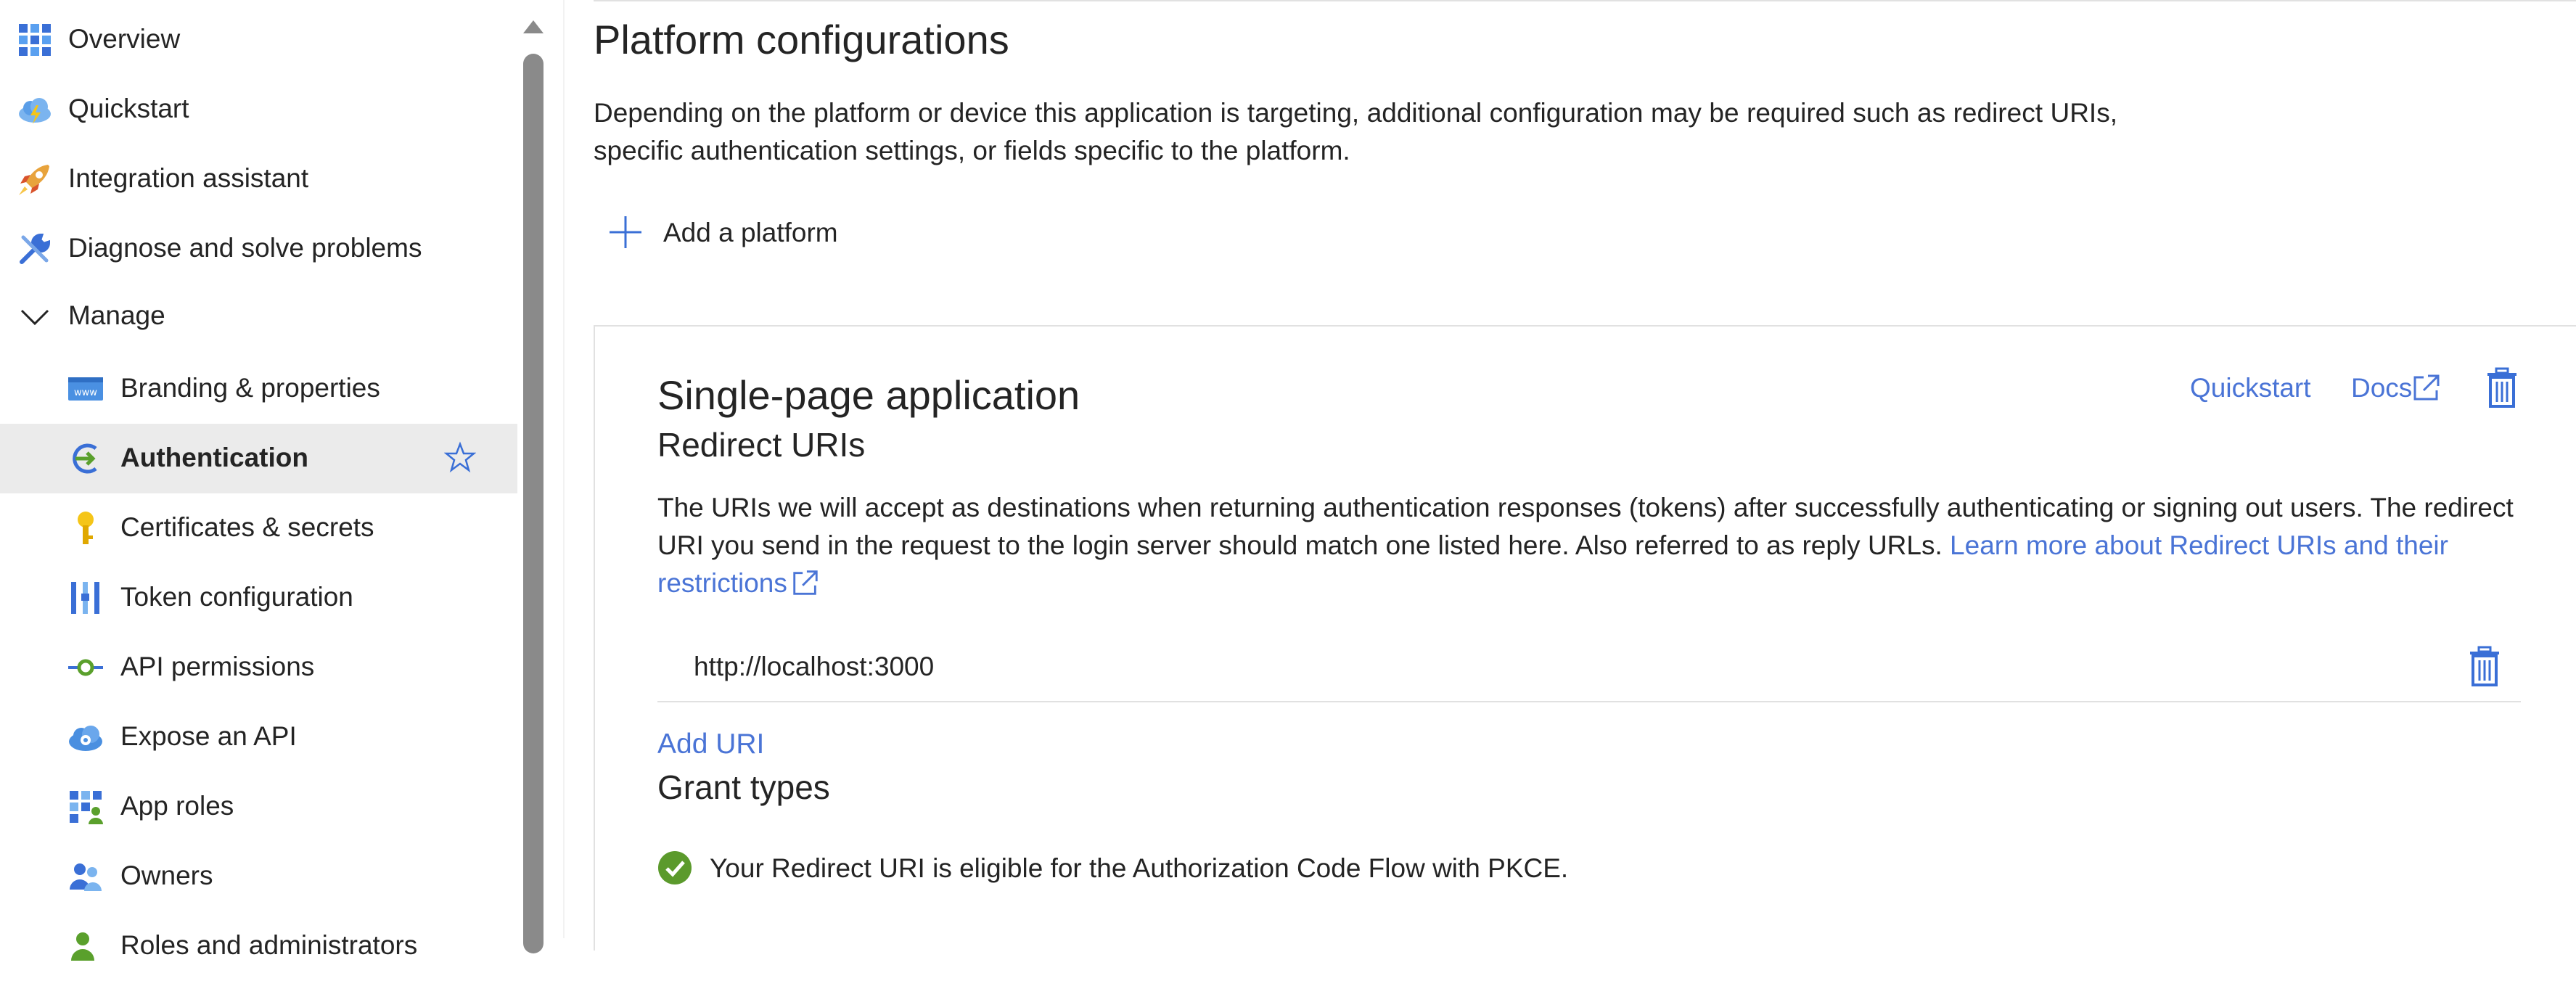 This screenshot has height=981, width=2576. I want to click on people-icon, so click(86, 877).